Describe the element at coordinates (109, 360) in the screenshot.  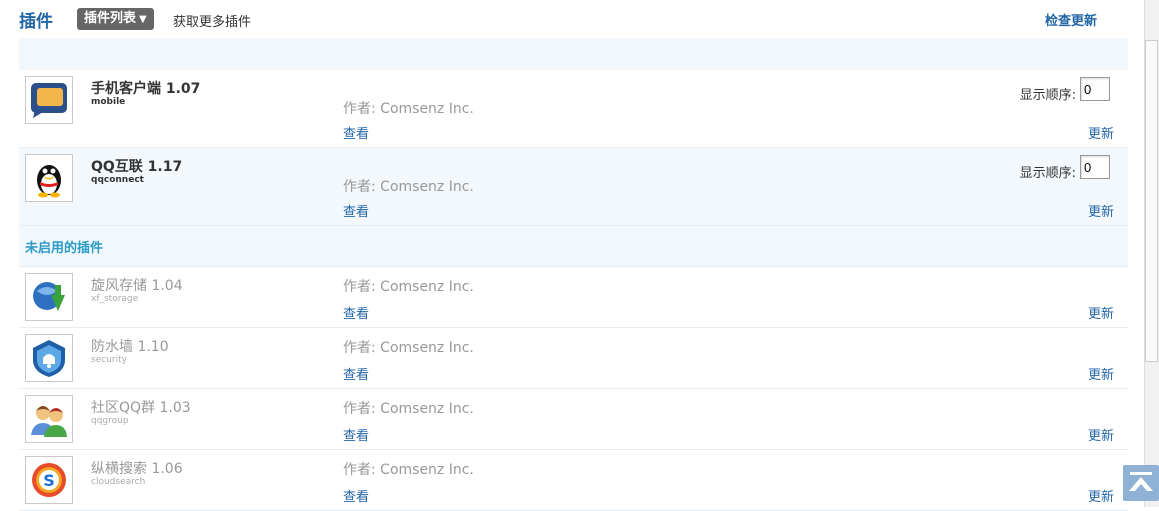
I see `plugin-identifier: security` at that location.